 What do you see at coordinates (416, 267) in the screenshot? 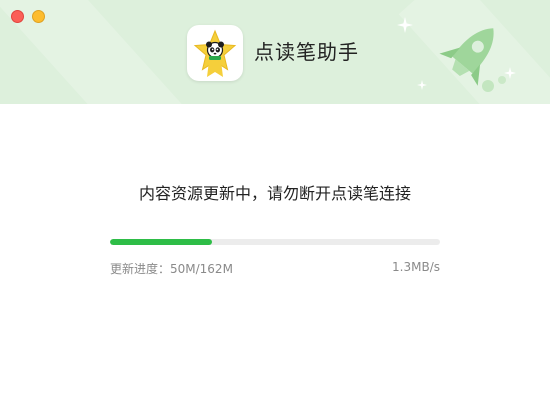
I see `download-speed: 1.3MB/s` at bounding box center [416, 267].